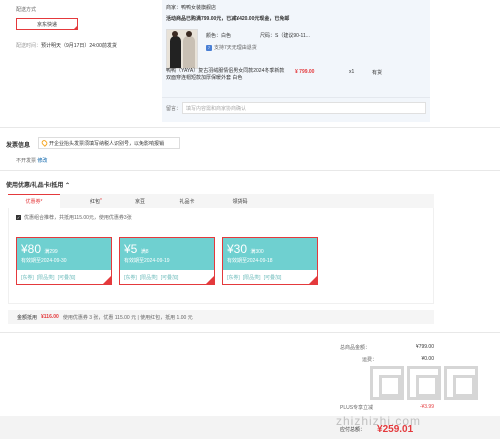  I want to click on watermark-logo, so click(430, 388).